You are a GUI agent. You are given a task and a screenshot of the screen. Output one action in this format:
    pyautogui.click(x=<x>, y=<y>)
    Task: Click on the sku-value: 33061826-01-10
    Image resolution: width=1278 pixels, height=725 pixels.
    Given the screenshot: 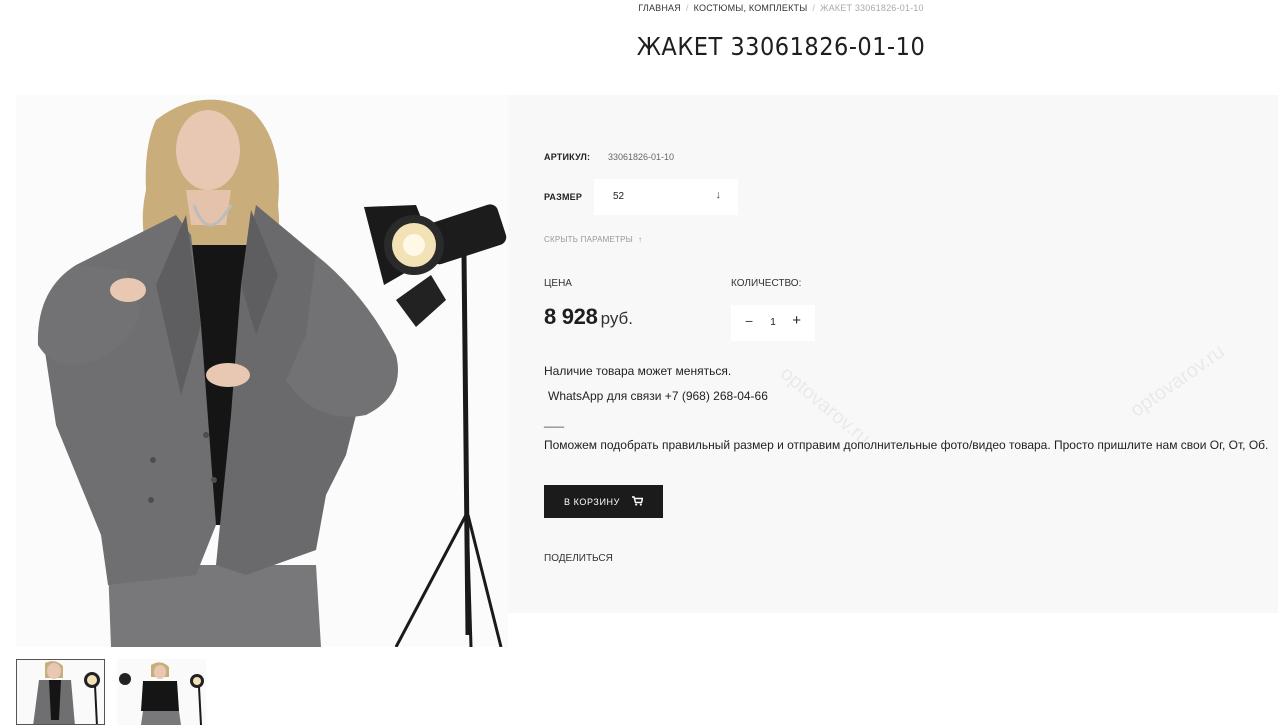 What is the action you would take?
    pyautogui.click(x=641, y=157)
    